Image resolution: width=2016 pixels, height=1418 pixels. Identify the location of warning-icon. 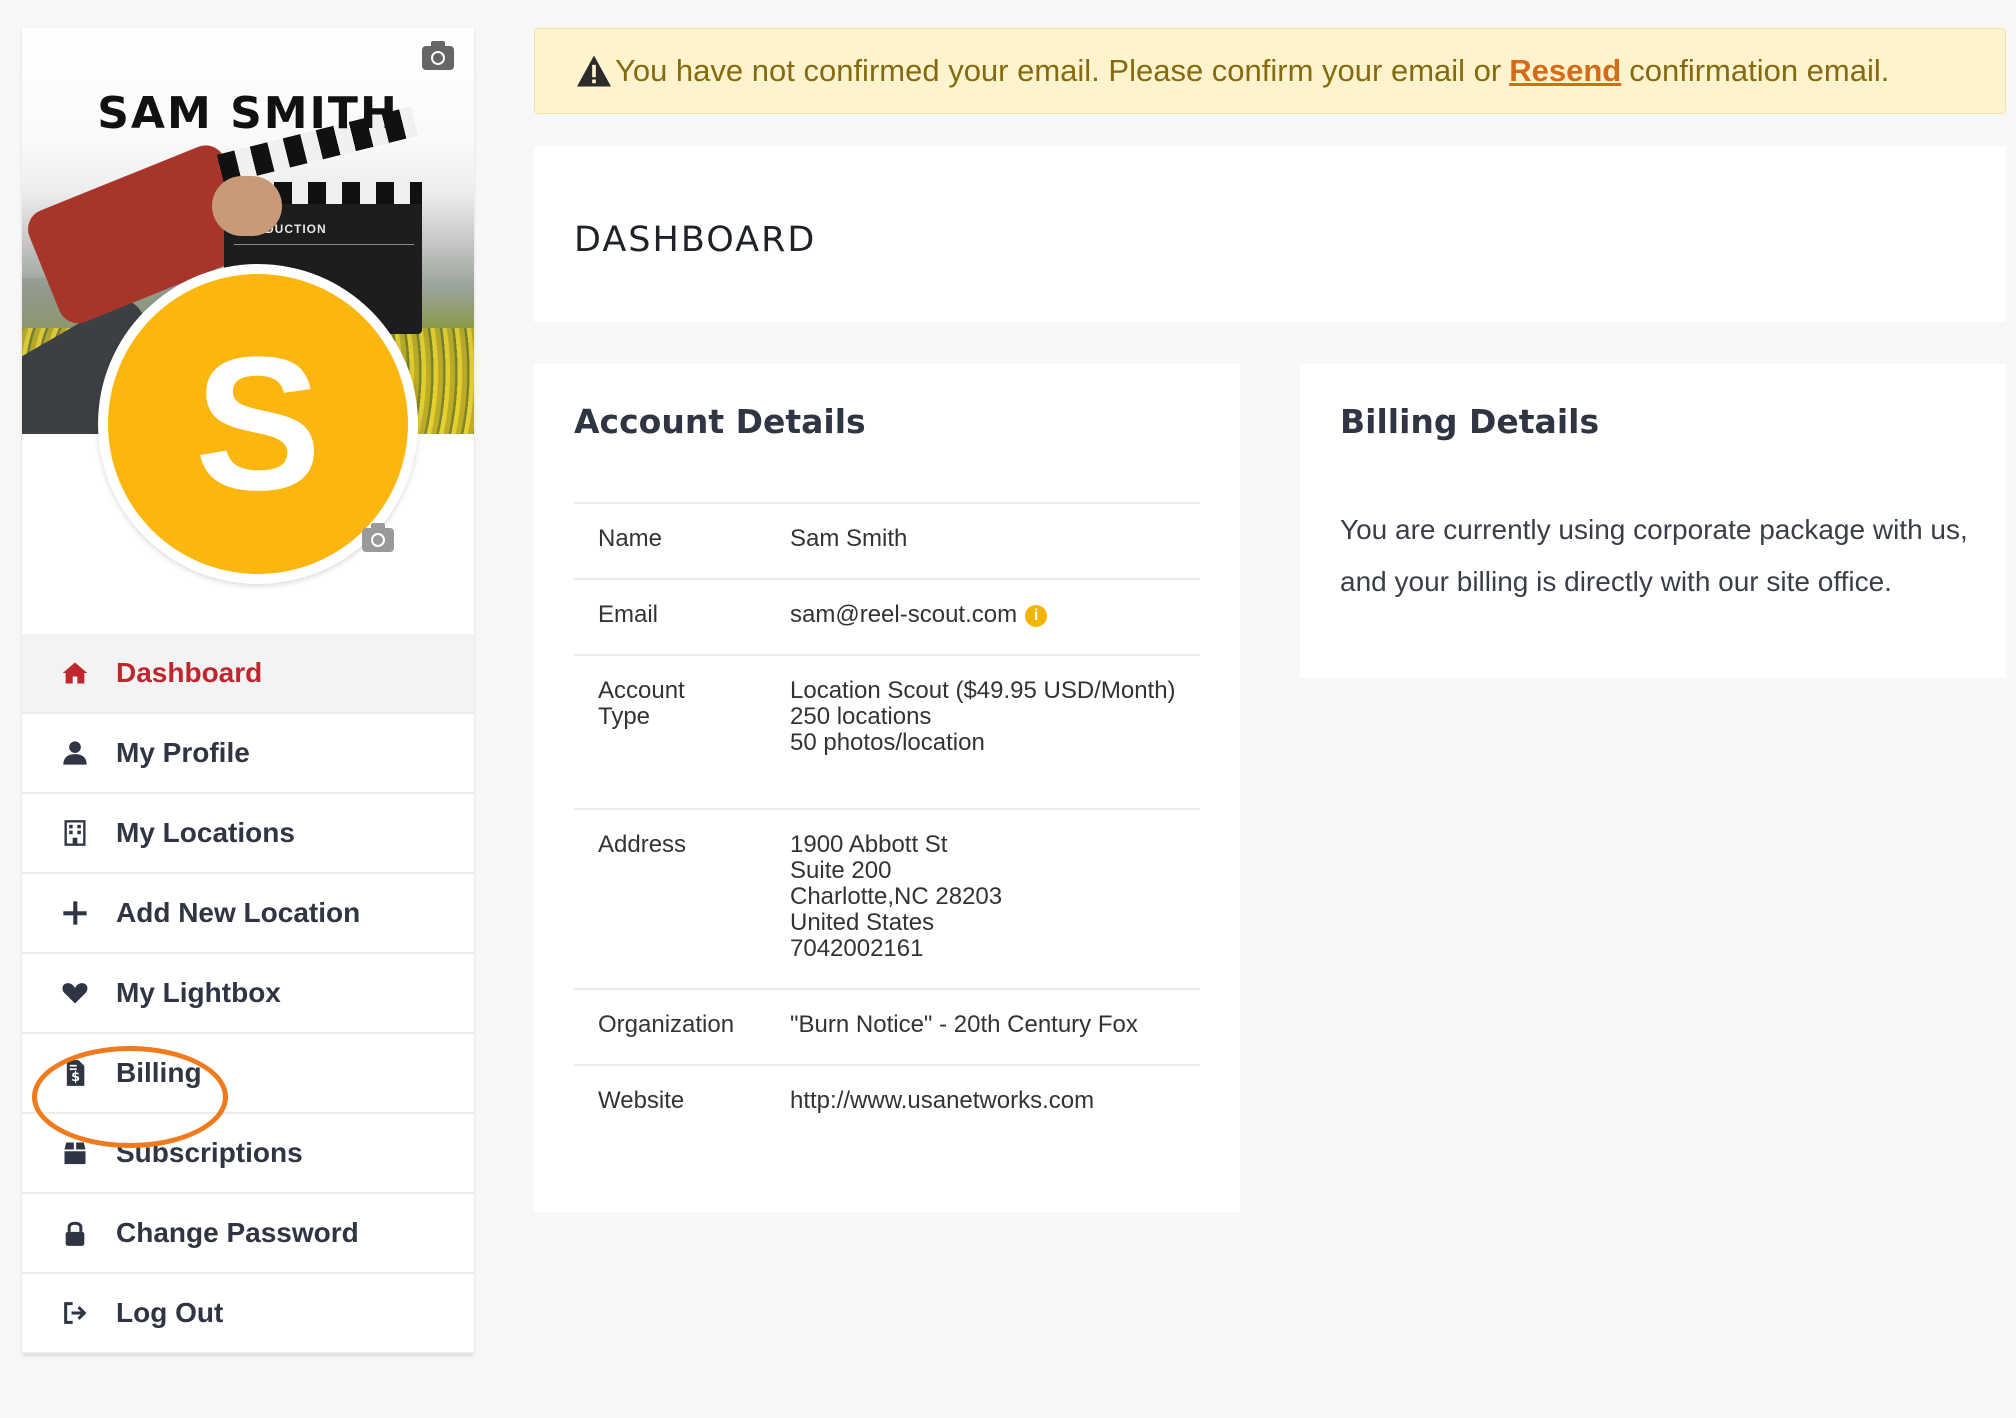
(594, 71).